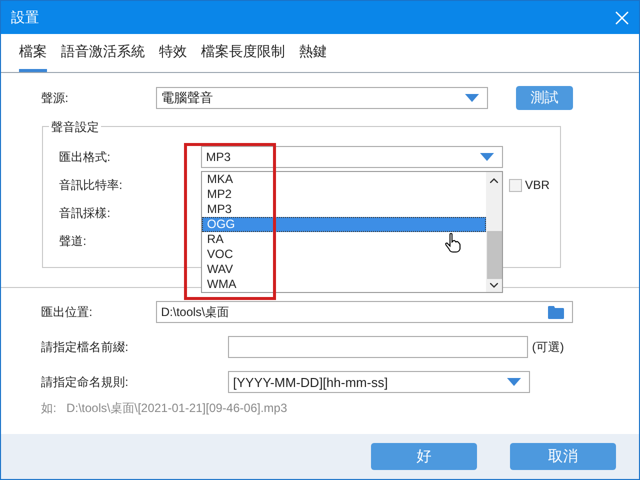 The height and width of the screenshot is (480, 640). What do you see at coordinates (85, 382) in the screenshot?
I see `naming-rule-label: 請指定命名規則:` at bounding box center [85, 382].